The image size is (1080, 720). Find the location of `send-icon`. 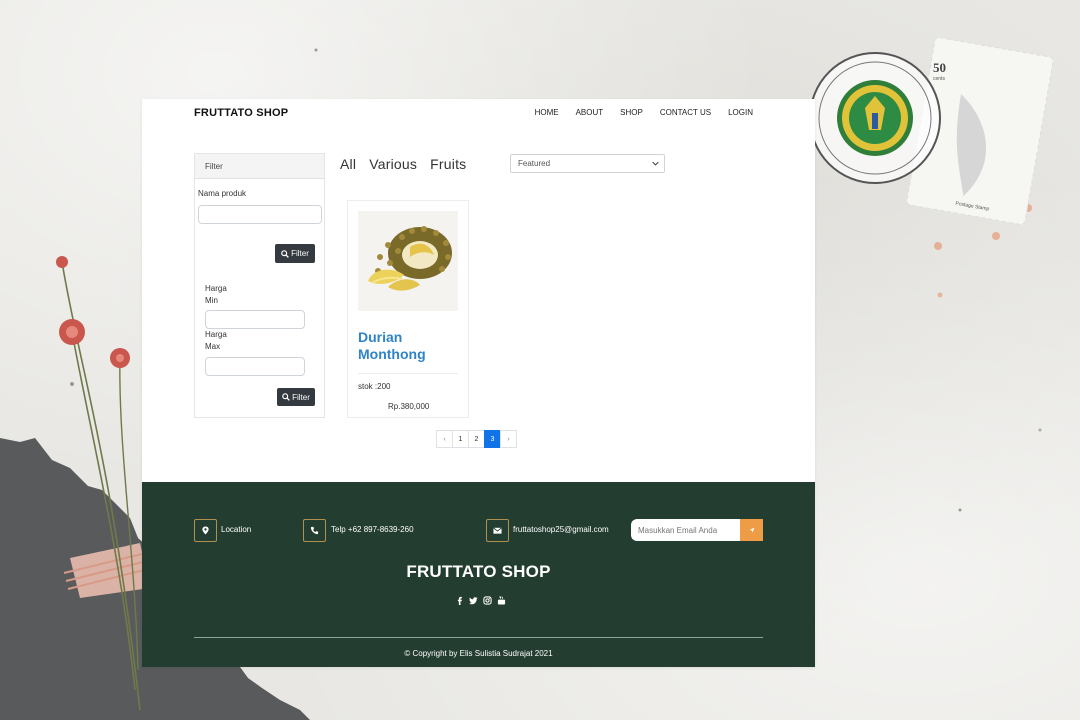

send-icon is located at coordinates (751, 530).